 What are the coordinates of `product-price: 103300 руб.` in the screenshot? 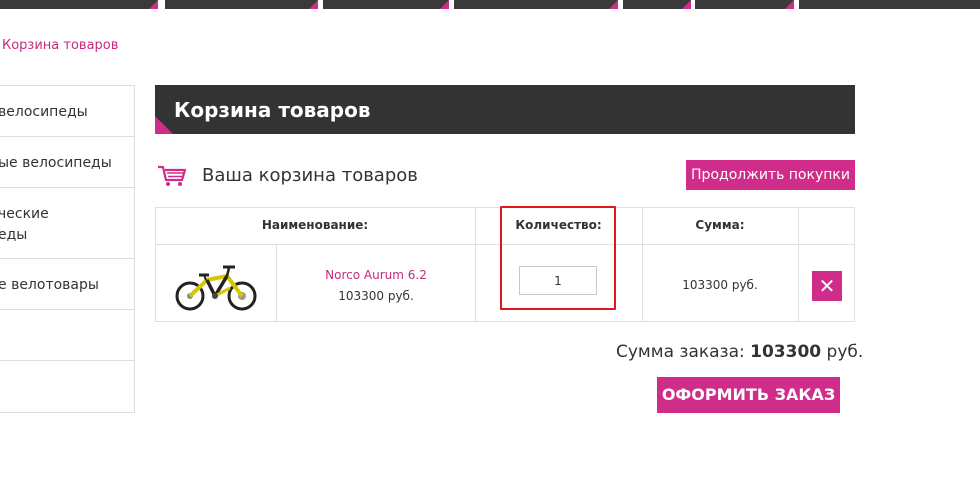 It's located at (376, 296).